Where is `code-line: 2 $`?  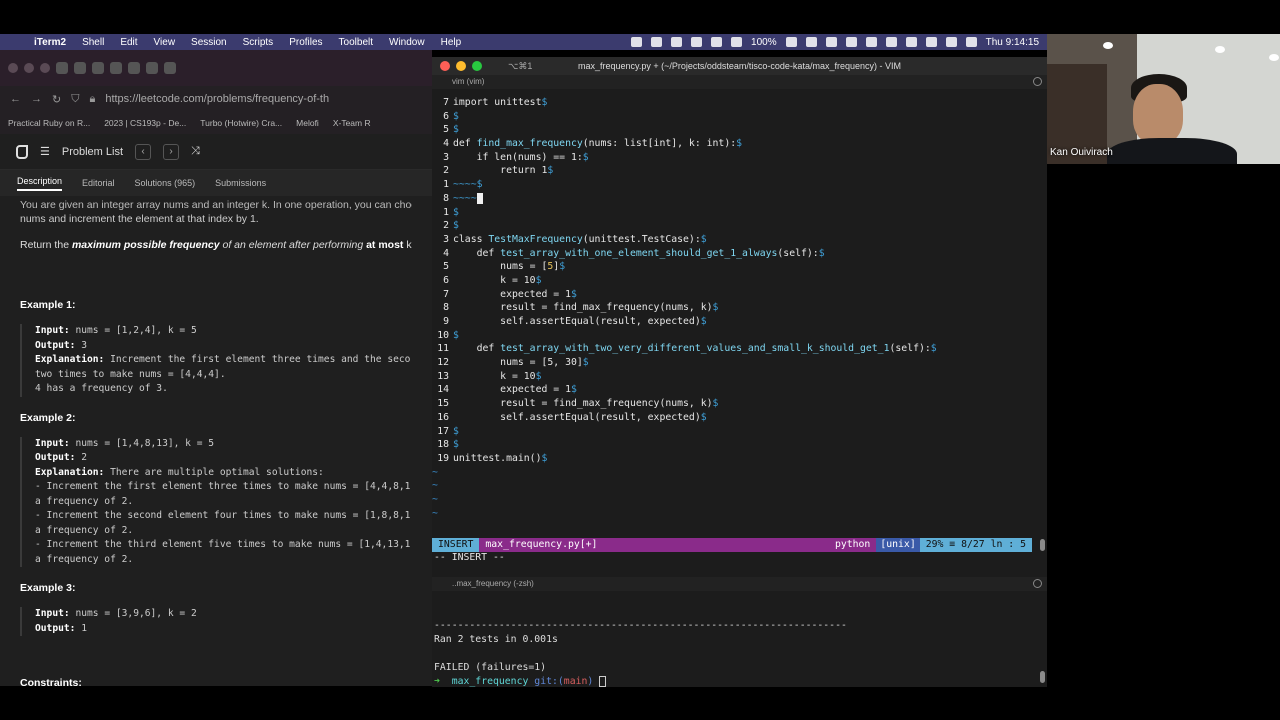
code-line: 2 $ is located at coordinates (734, 226).